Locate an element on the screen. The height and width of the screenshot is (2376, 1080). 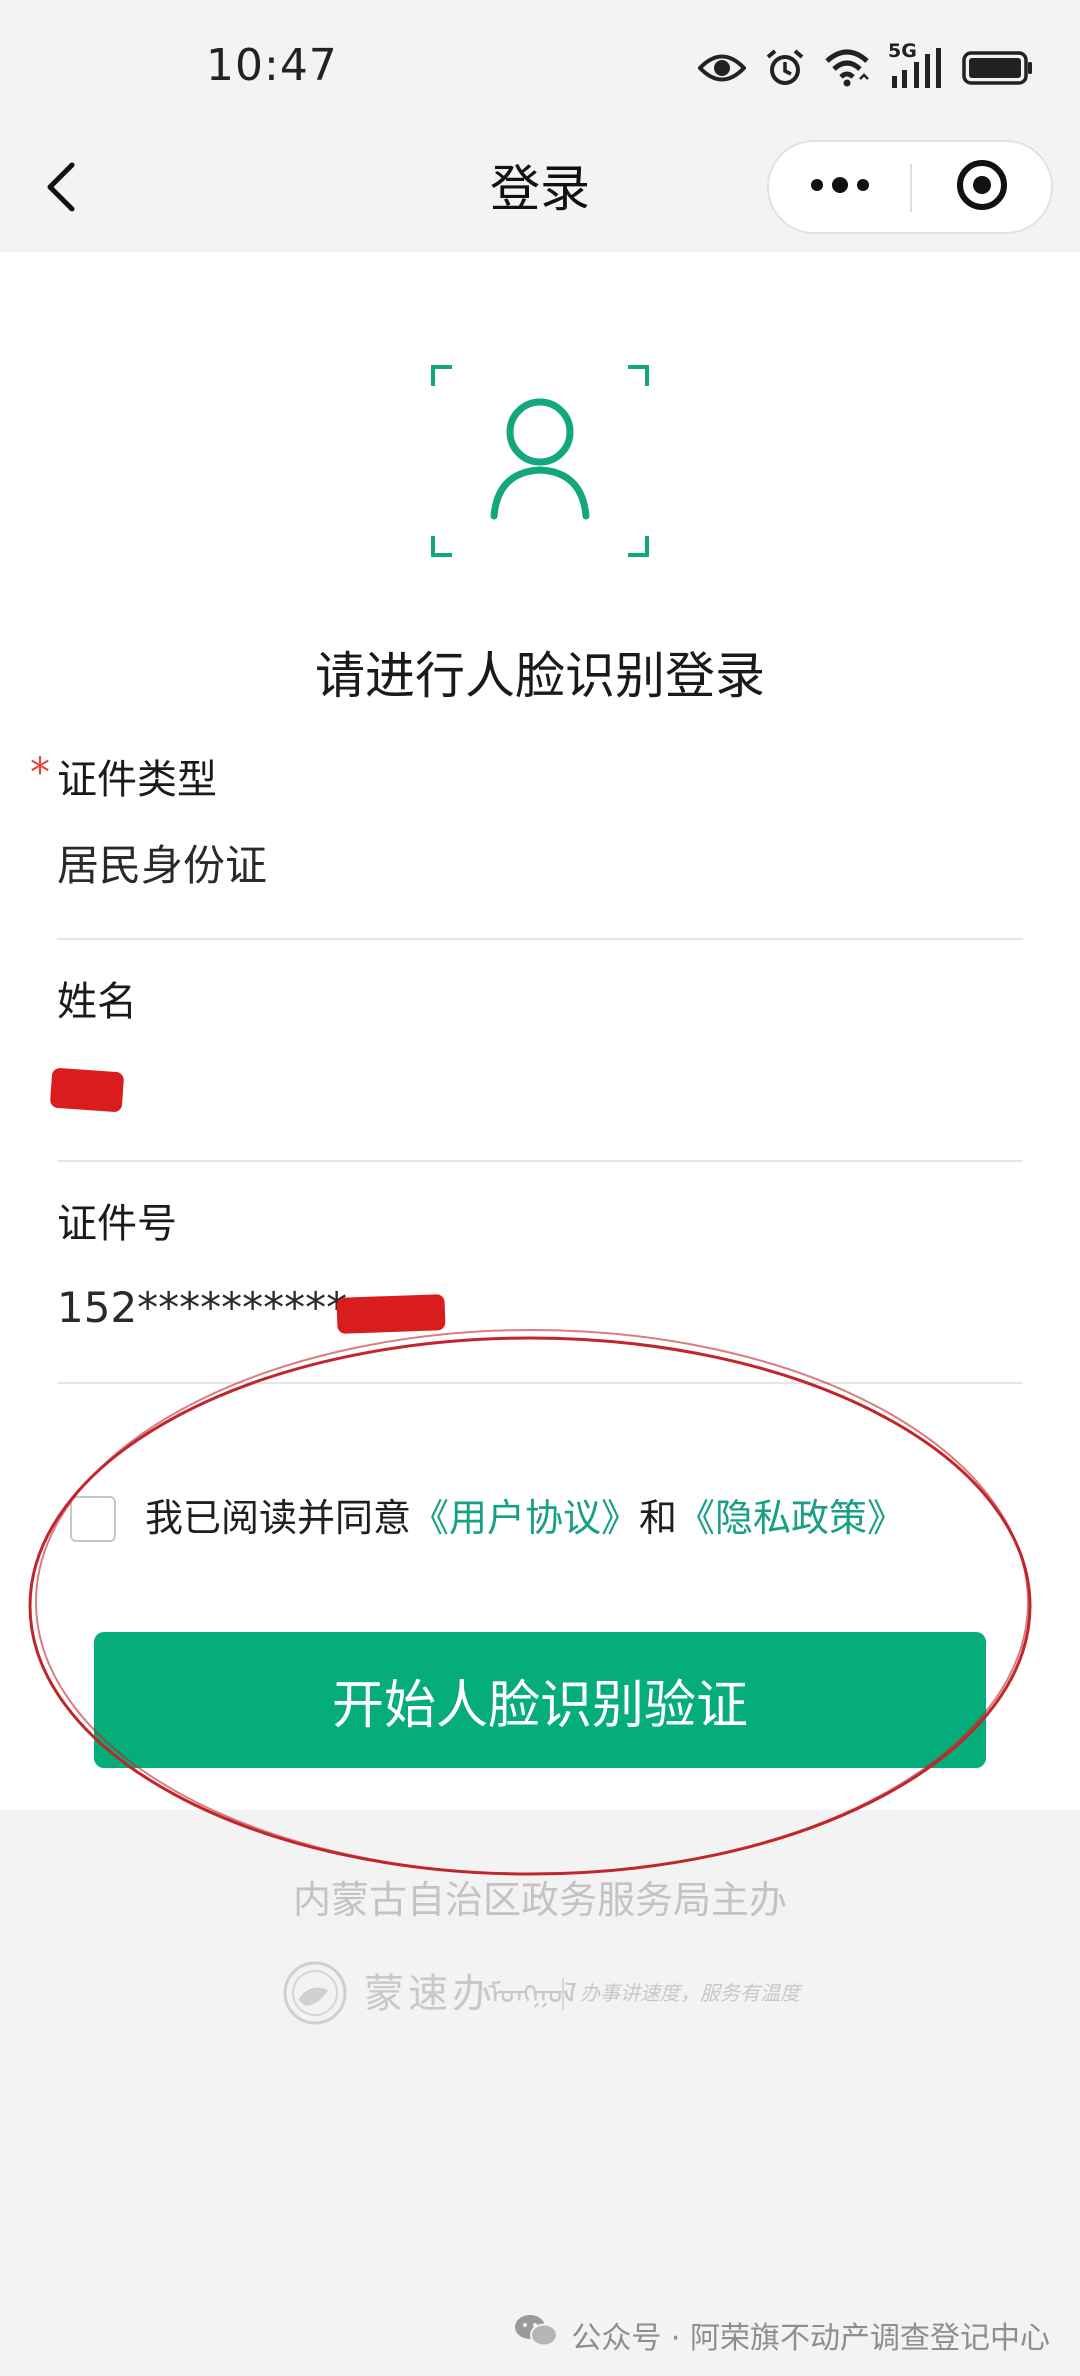
id-type-select: 居民身份证 is located at coordinates (407, 866).